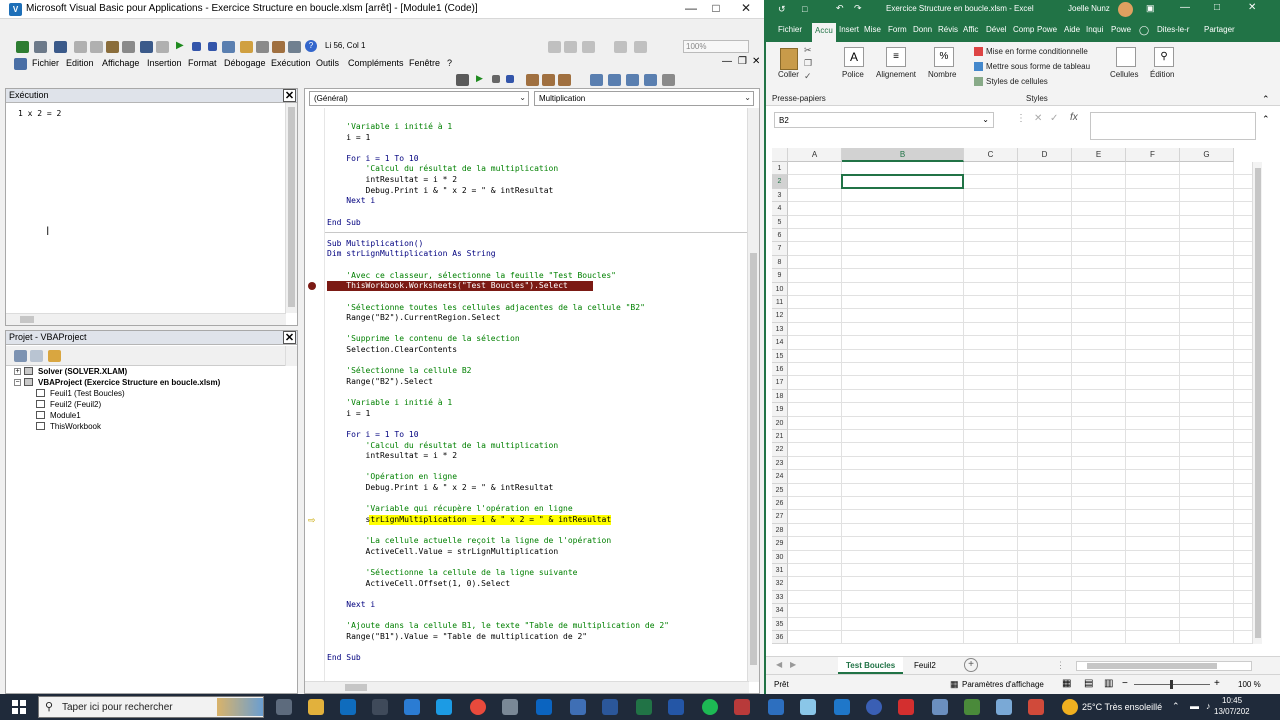  Describe the element at coordinates (742, 707) in the screenshot. I see `flag-icon` at that location.